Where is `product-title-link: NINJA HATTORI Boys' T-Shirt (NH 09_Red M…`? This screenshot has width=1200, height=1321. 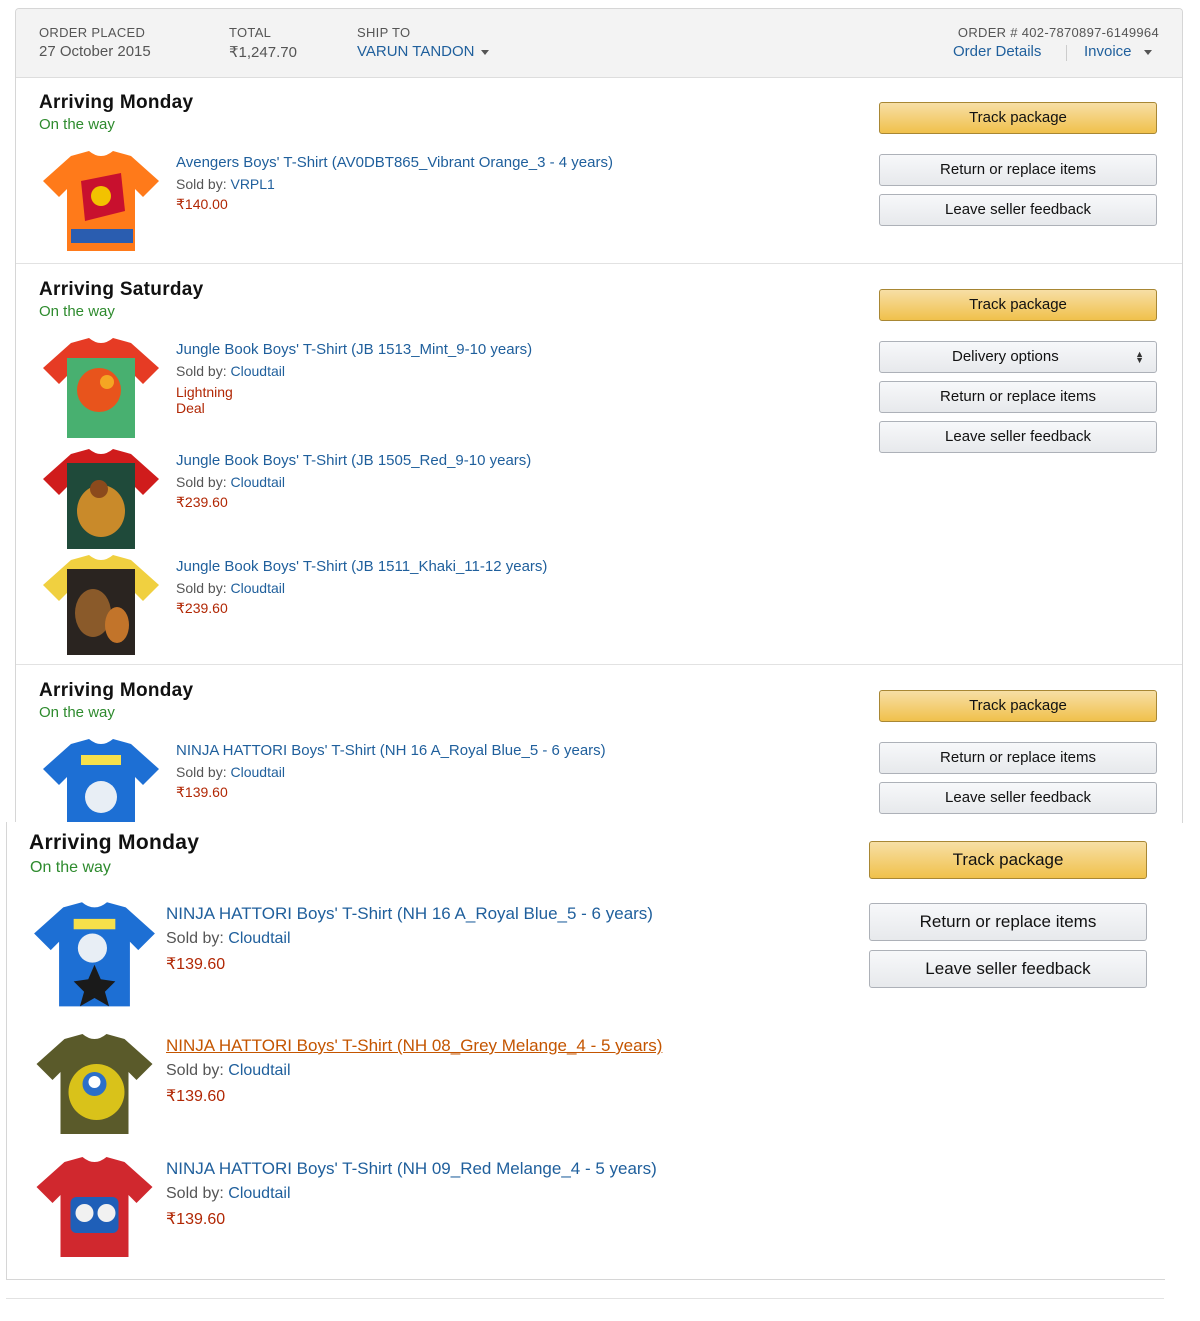
product-title-link: NINJA HATTORI Boys' T-Shirt (NH 09_Red M… is located at coordinates (411, 1169).